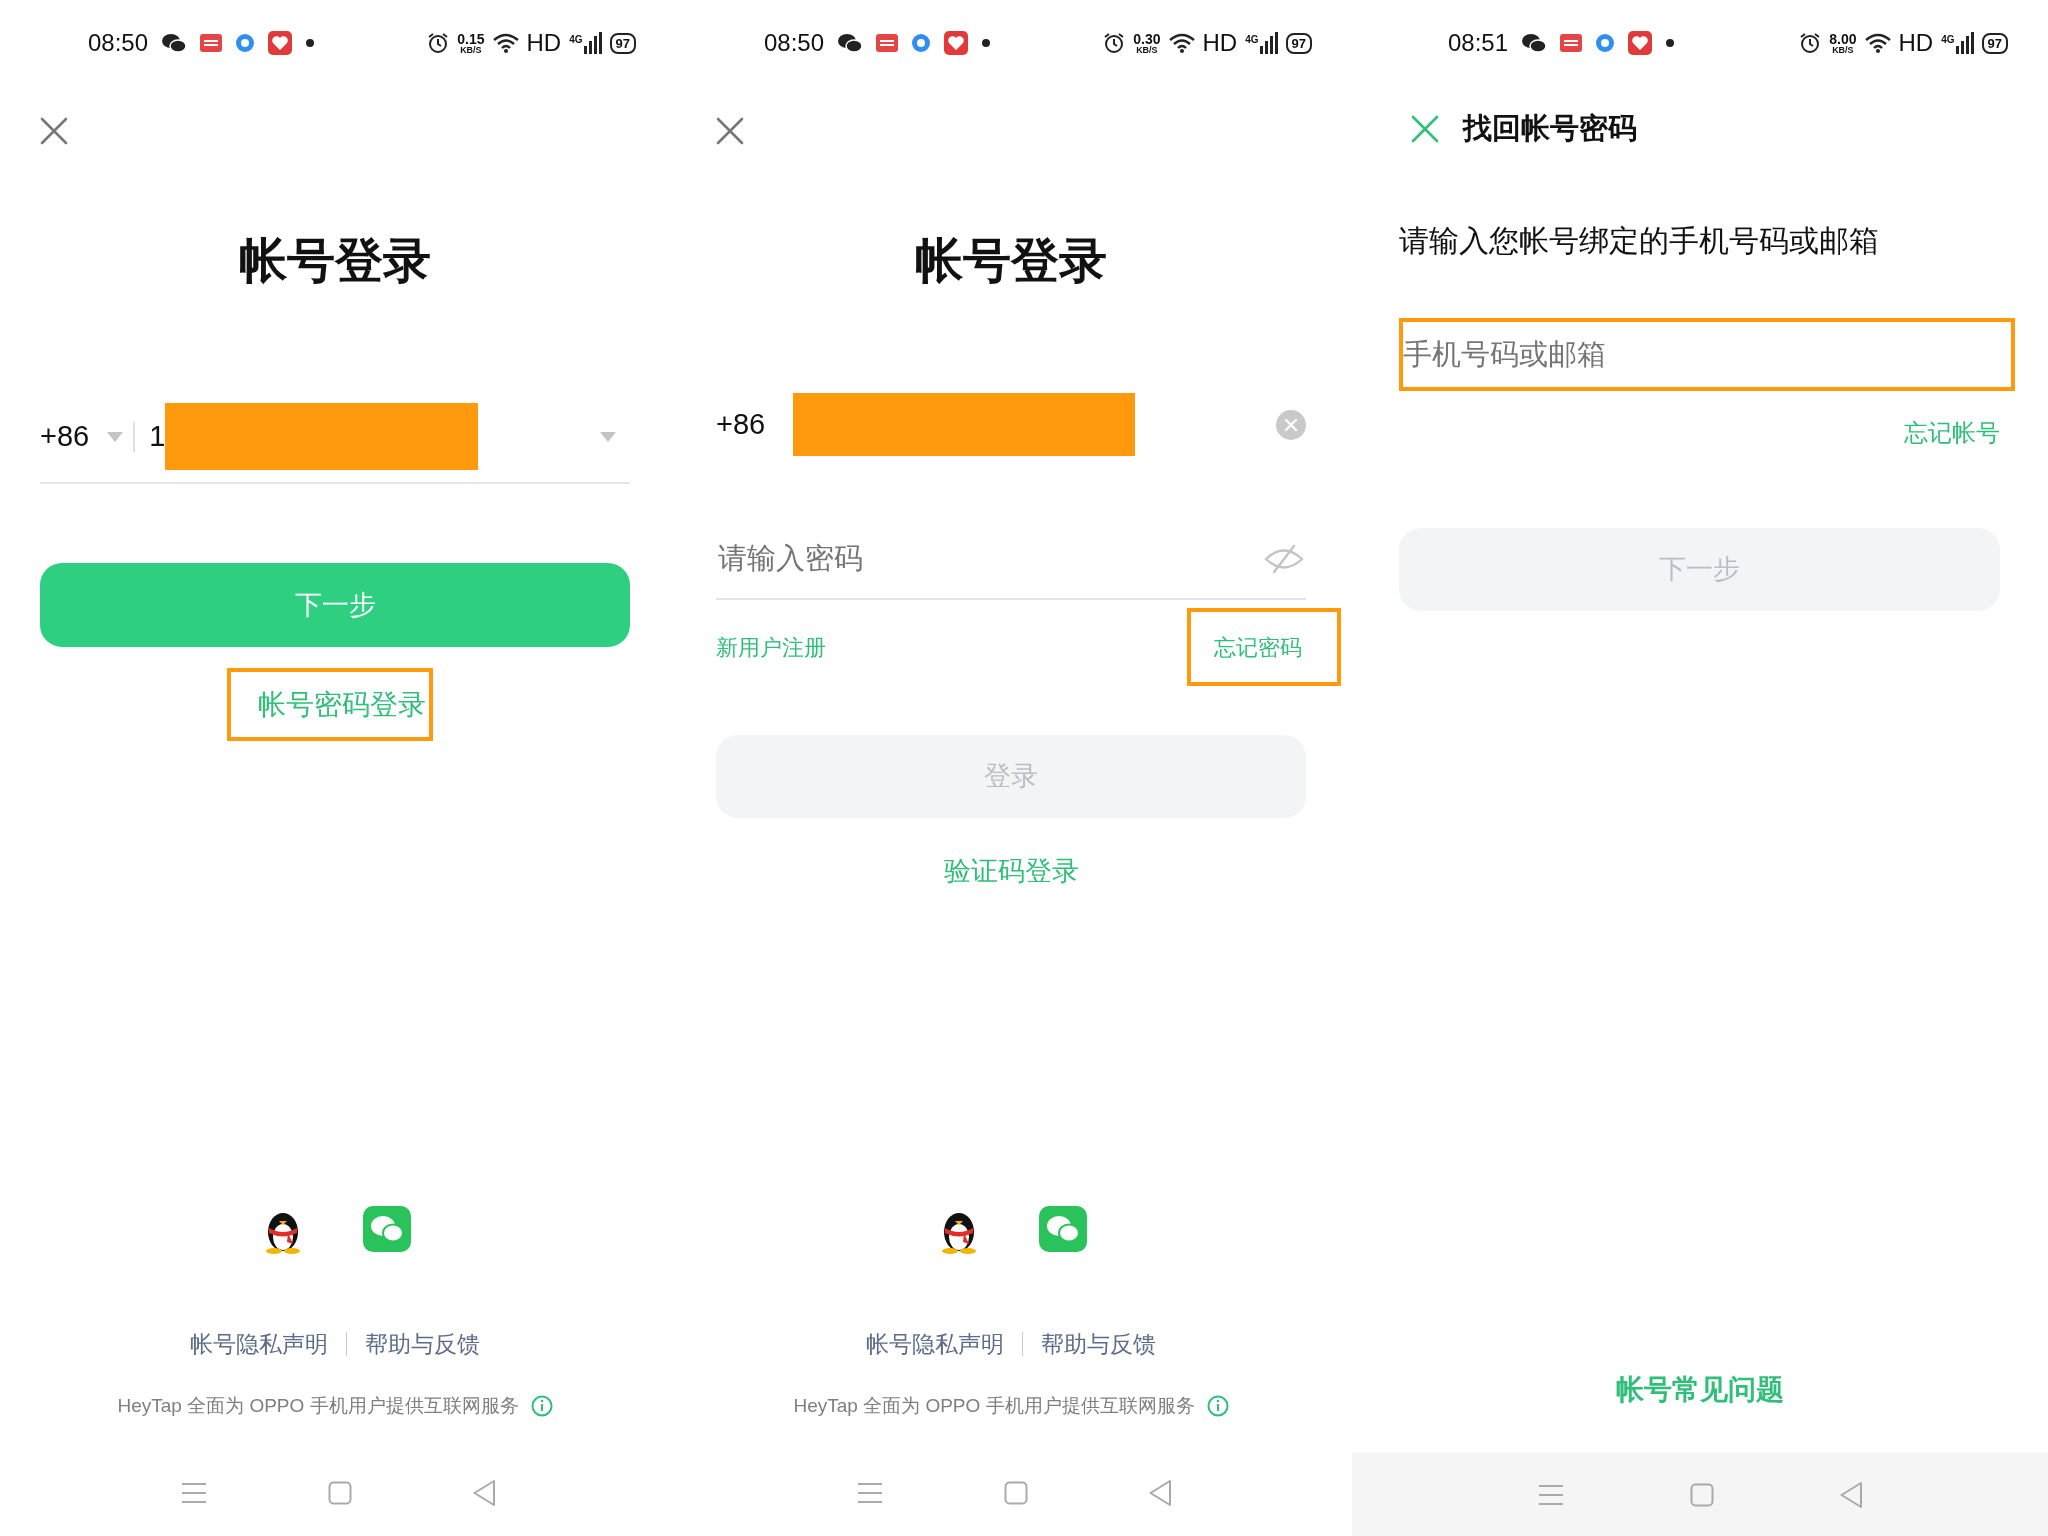  I want to click on page-title: 找回帐号密码, so click(1550, 129).